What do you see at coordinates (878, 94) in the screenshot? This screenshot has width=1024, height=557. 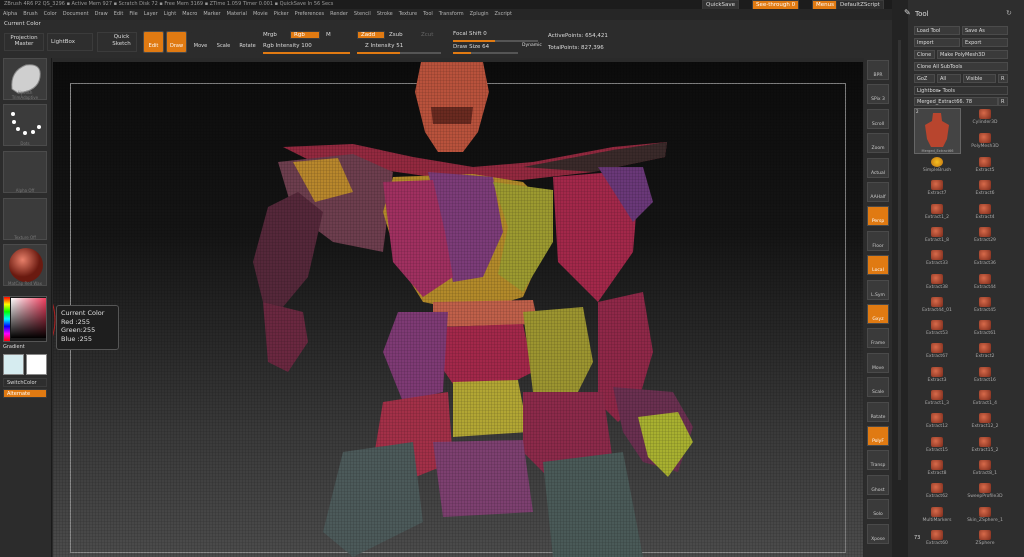 I see `shelf-spix-3-button: SPix 3` at bounding box center [878, 94].